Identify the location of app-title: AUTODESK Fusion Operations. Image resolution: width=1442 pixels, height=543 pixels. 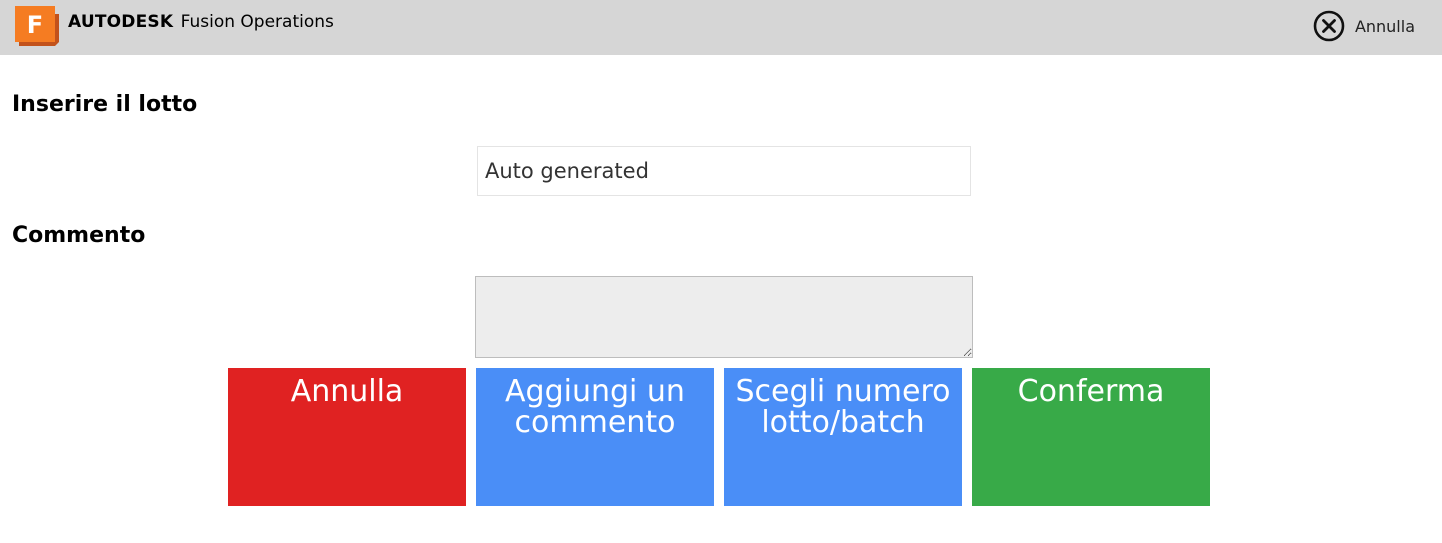
(201, 22).